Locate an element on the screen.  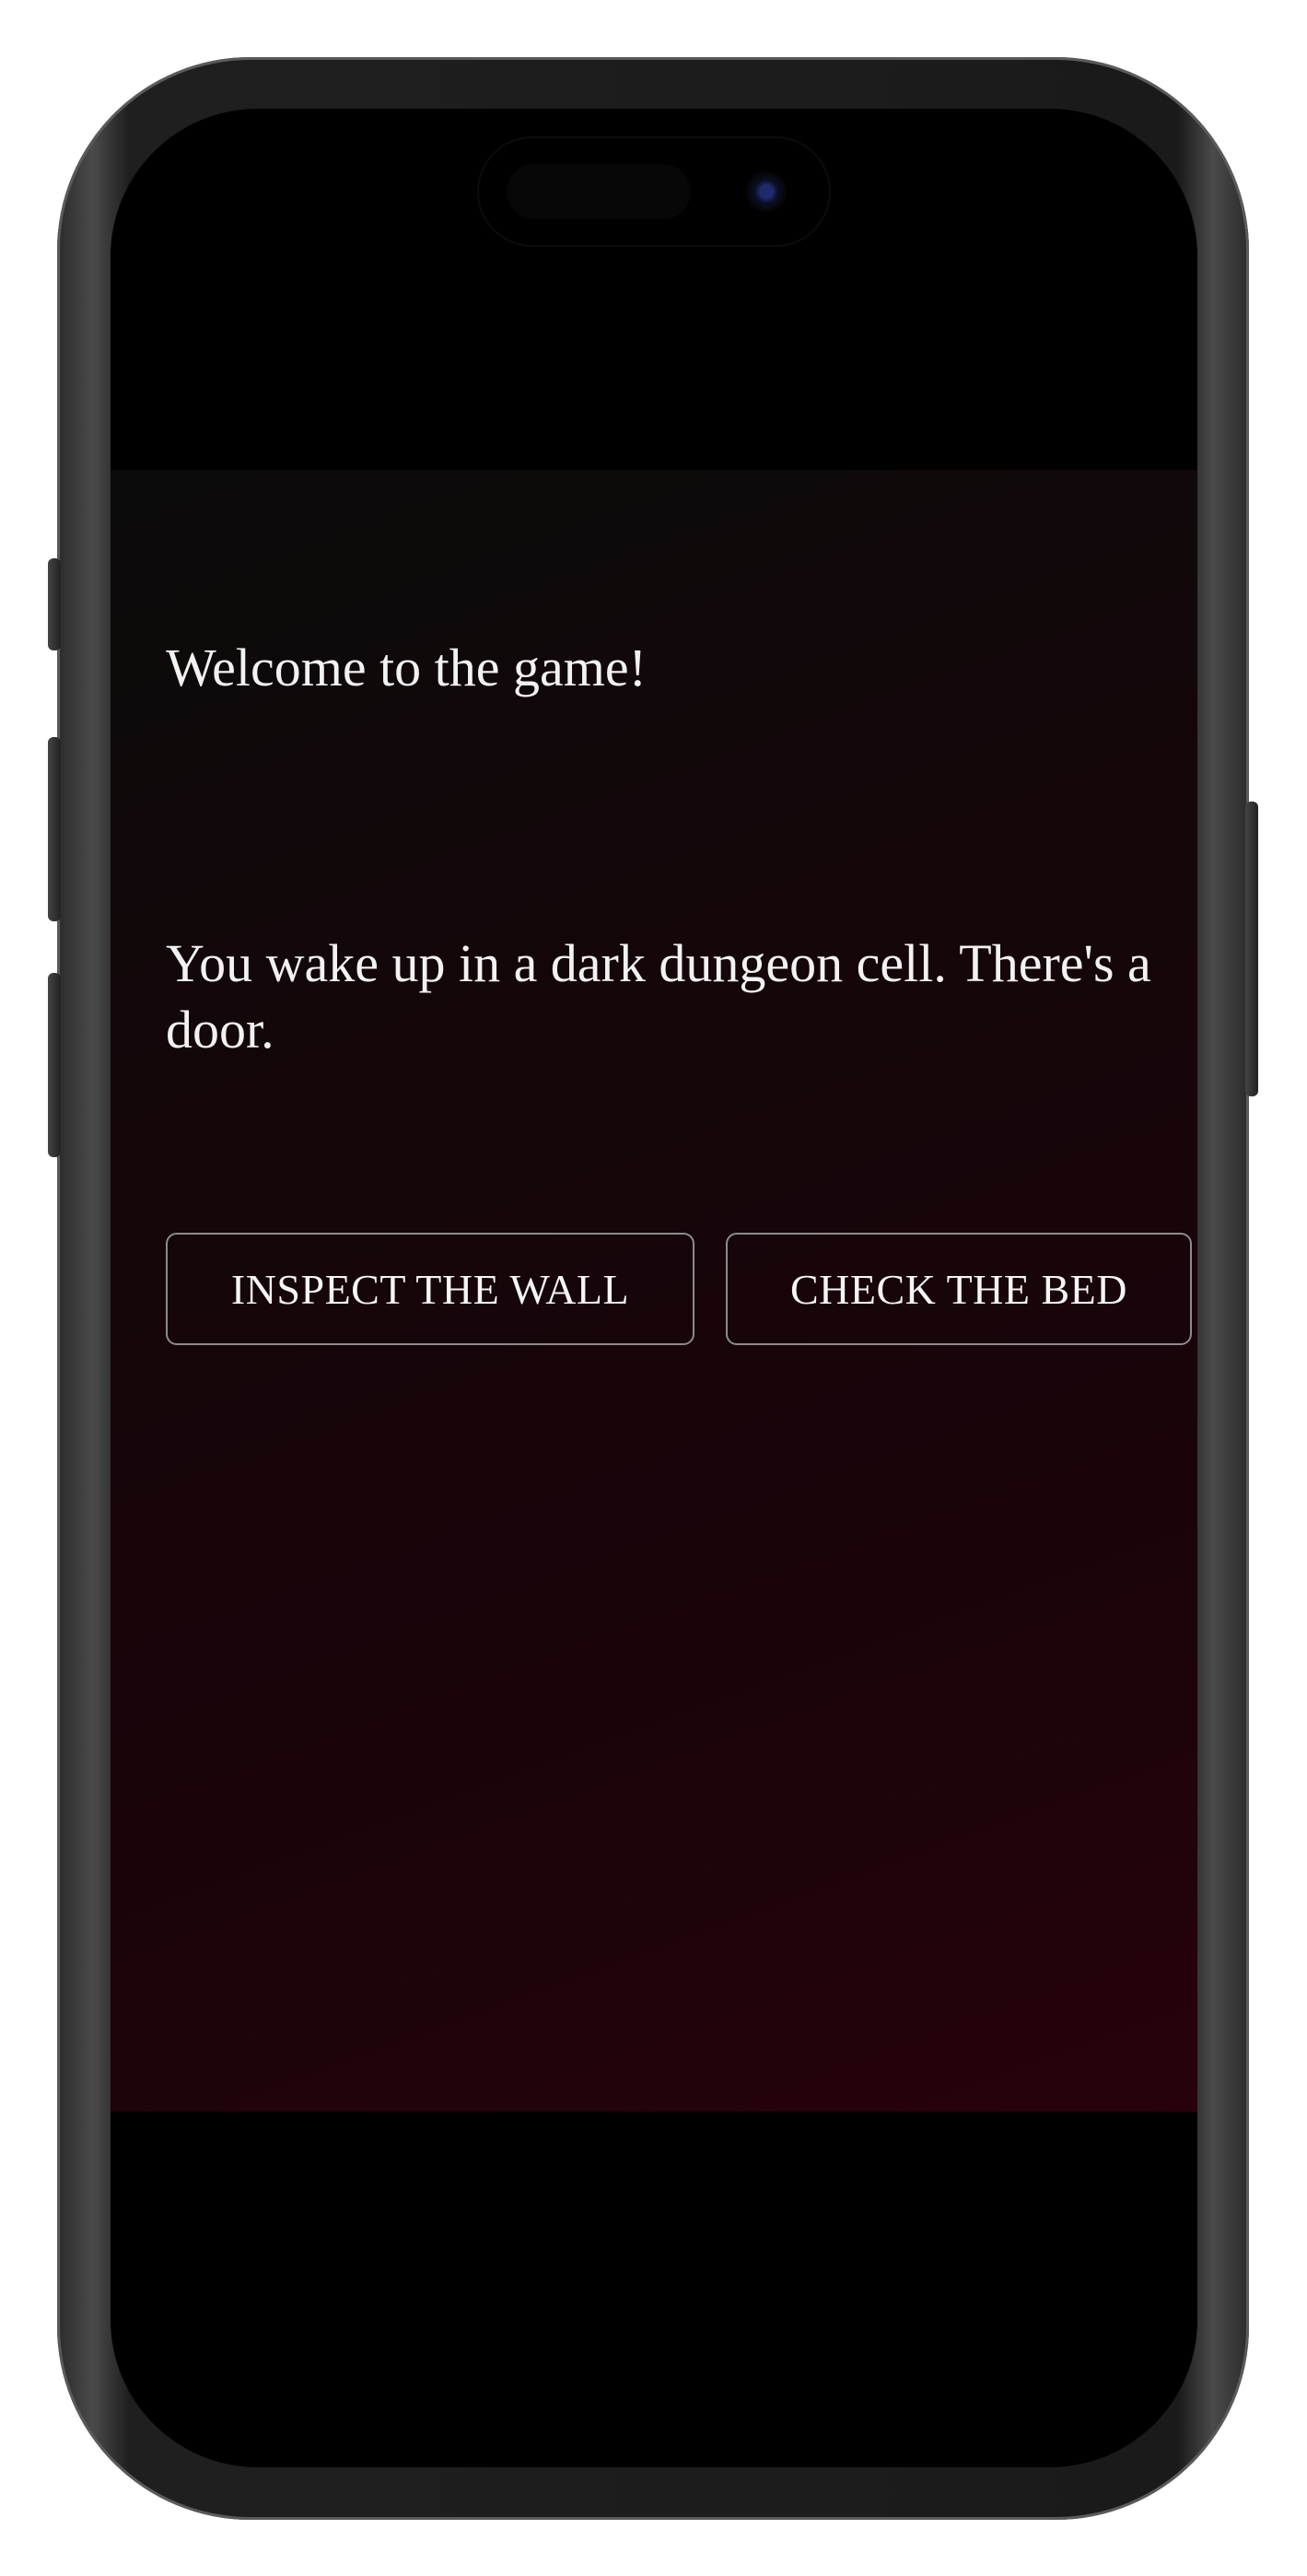
choice-buttons: INSPECT THE WALL CHECK THE BED is located at coordinates (679, 1289).